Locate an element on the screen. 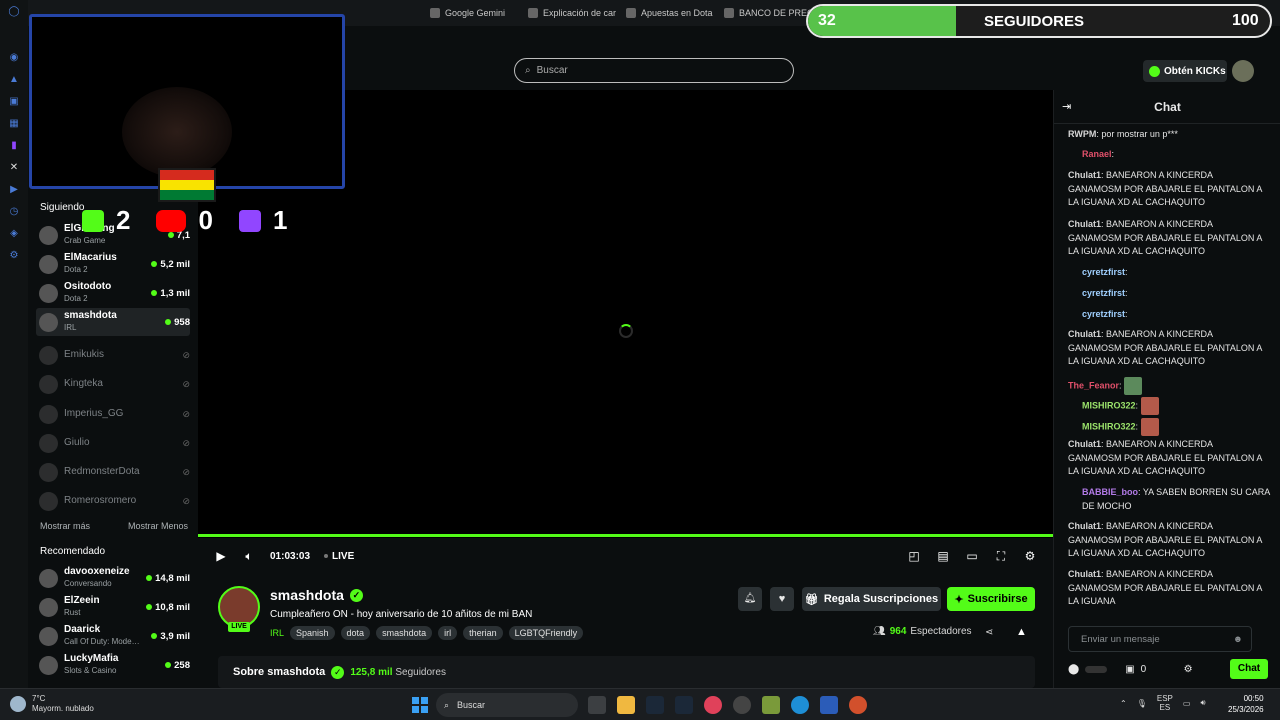  points-toggle is located at coordinates (1096, 669).